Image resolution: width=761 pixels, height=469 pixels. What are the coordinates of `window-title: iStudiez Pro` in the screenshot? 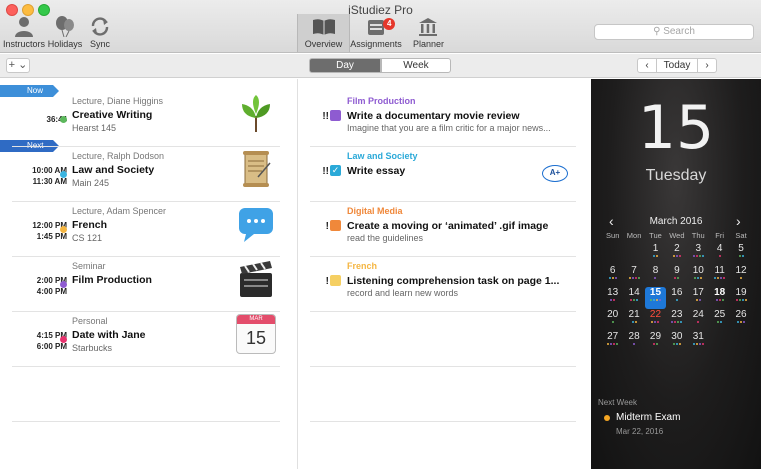 It's located at (380, 10).